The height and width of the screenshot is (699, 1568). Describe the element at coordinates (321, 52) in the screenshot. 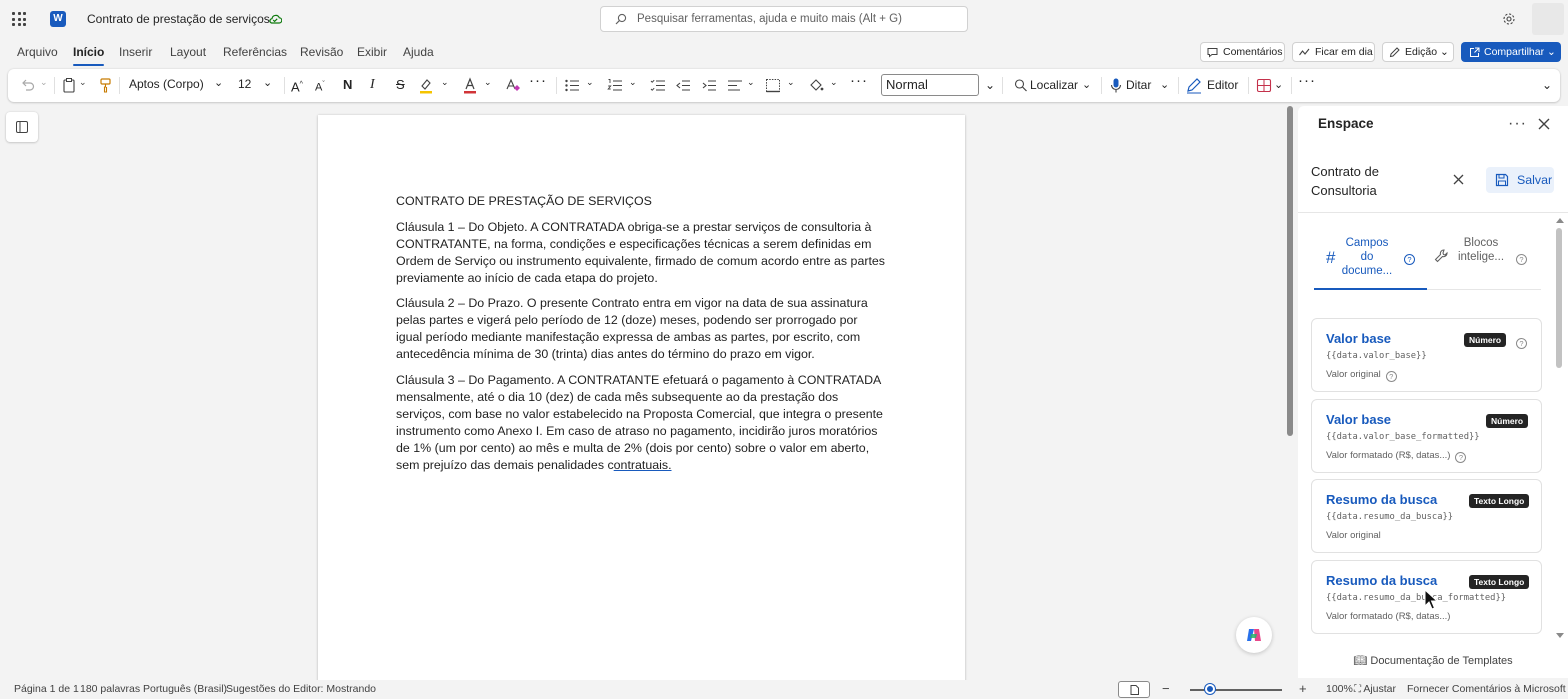

I see `tab-revisao: Revisão` at that location.